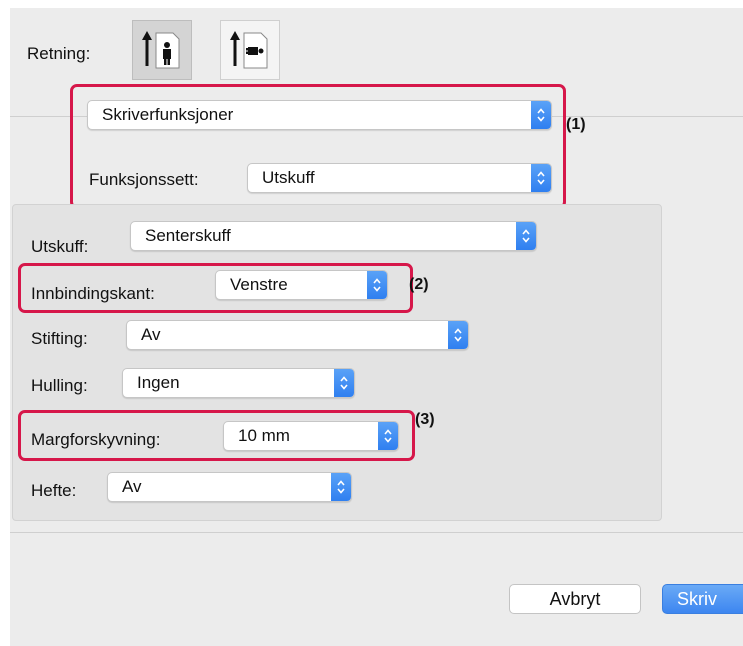  Describe the element at coordinates (188, 235) in the screenshot. I see `output-tray-value: Senterskuff` at that location.